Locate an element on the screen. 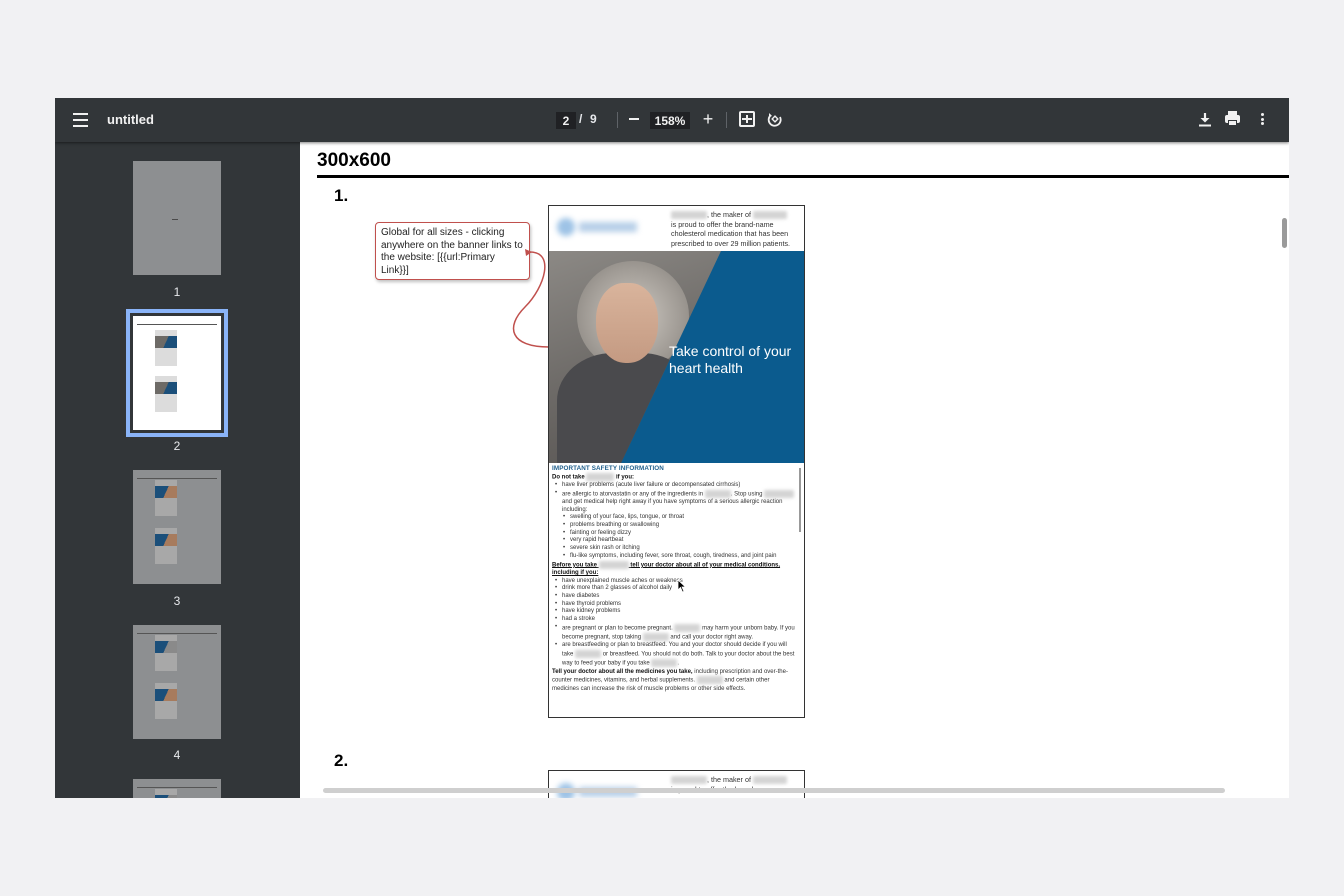 The height and width of the screenshot is (896, 1344). isi-title: IMPORTANT SAFETY INFORMATION is located at coordinates (608, 468).